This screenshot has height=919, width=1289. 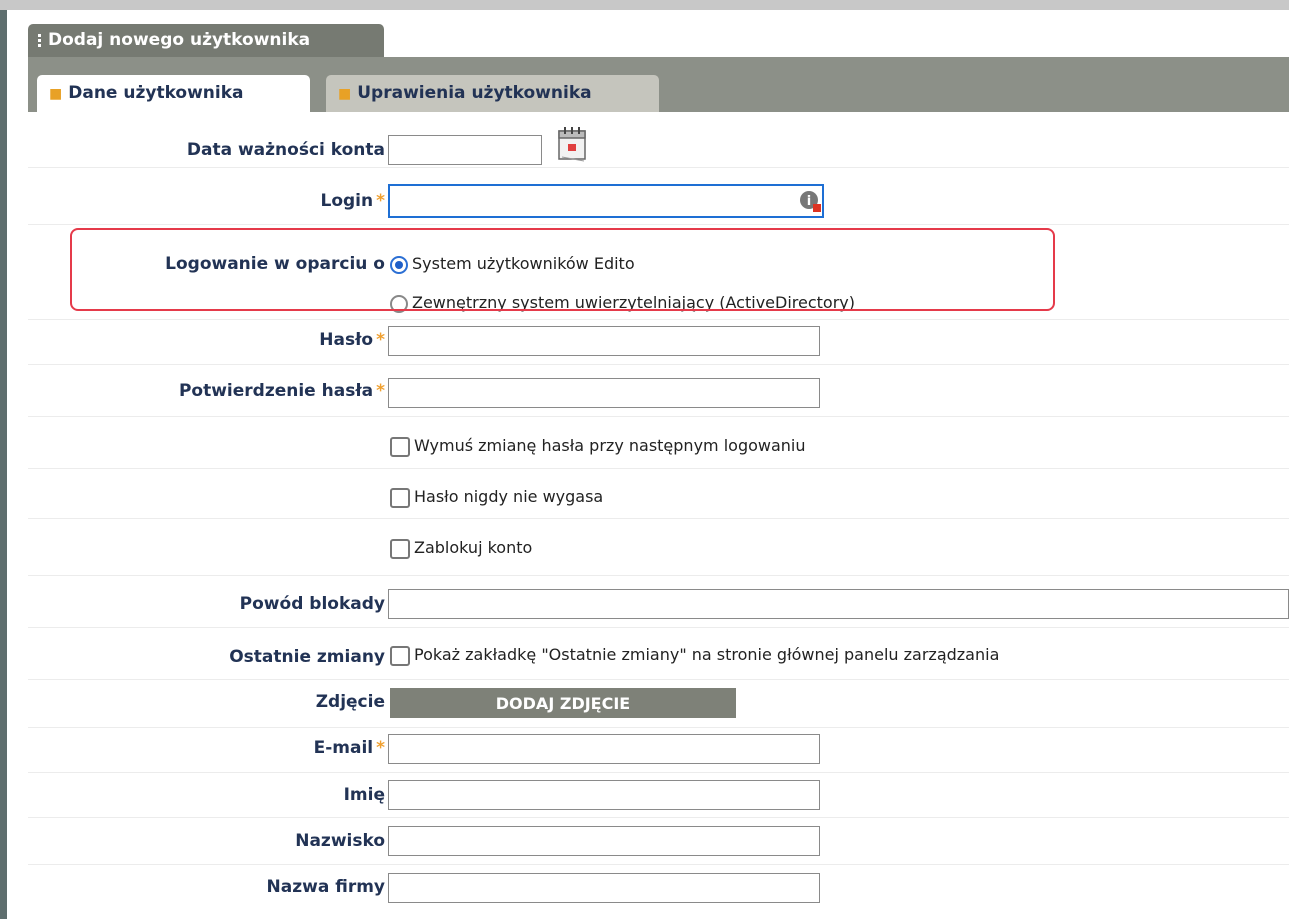 I want to click on auth-option-edito-label: System użytkowników Edito, so click(x=523, y=263).